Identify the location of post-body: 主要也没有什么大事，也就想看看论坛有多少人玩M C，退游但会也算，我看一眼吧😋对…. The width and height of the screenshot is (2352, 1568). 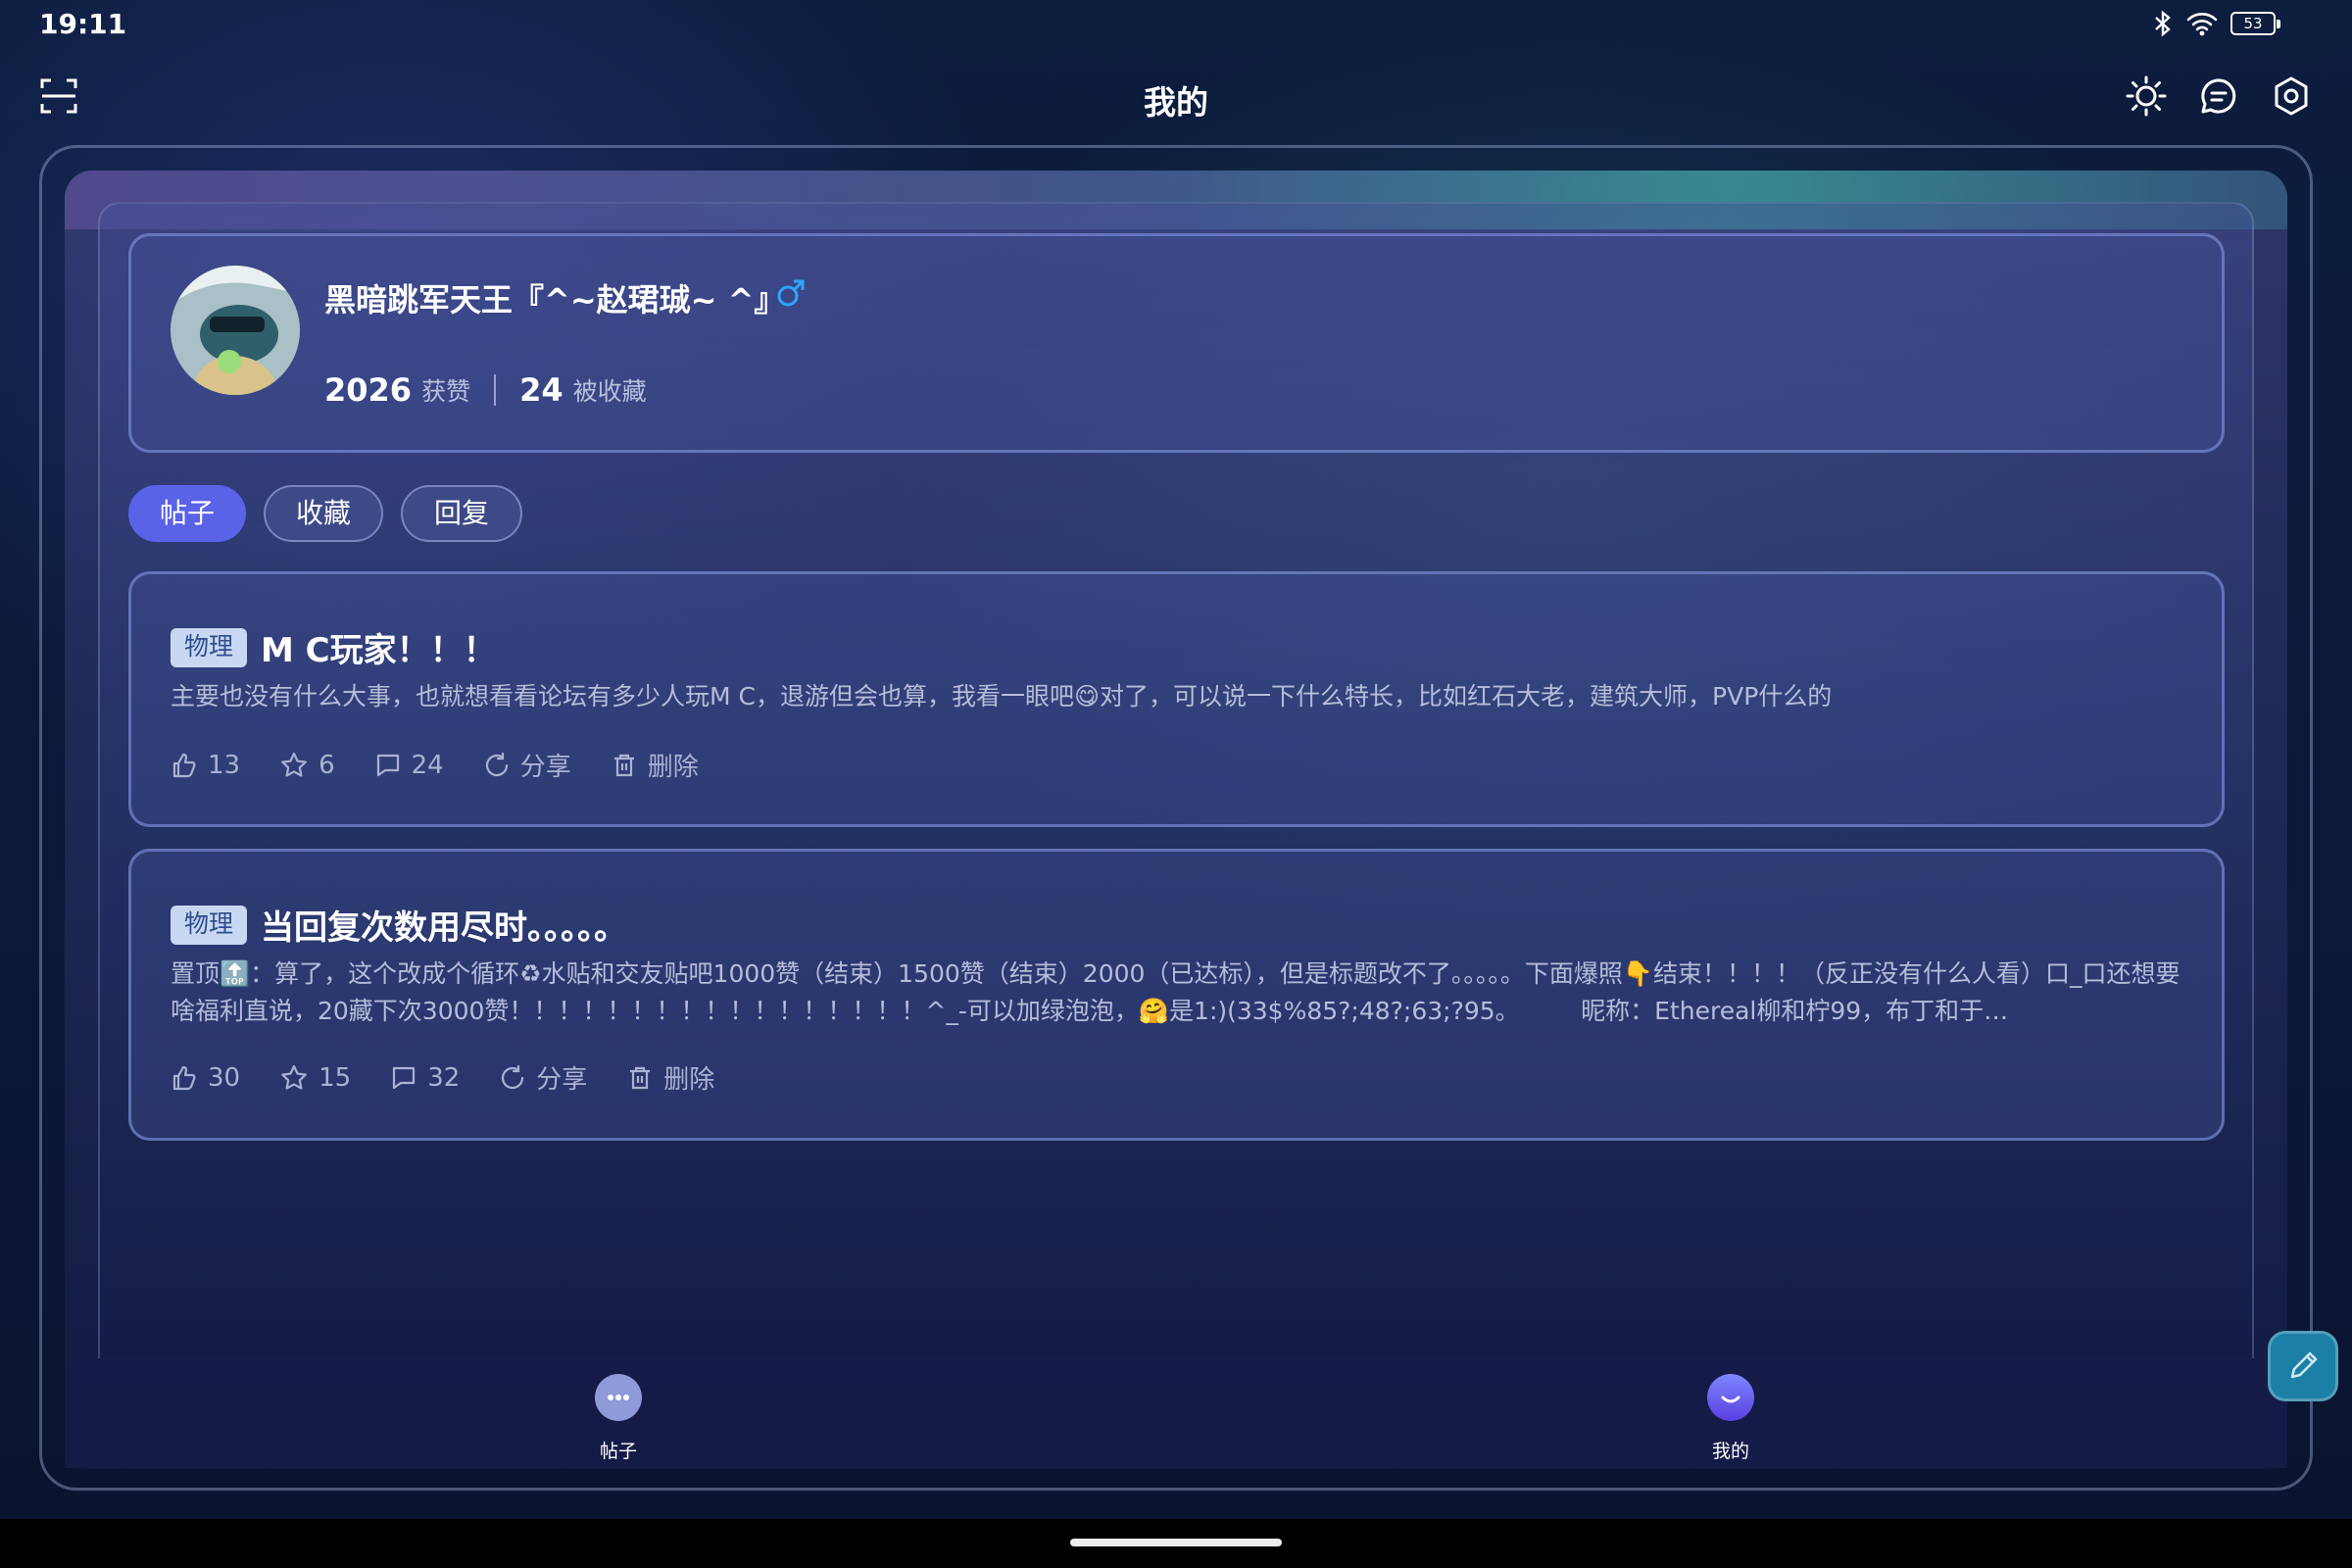
(1002, 696).